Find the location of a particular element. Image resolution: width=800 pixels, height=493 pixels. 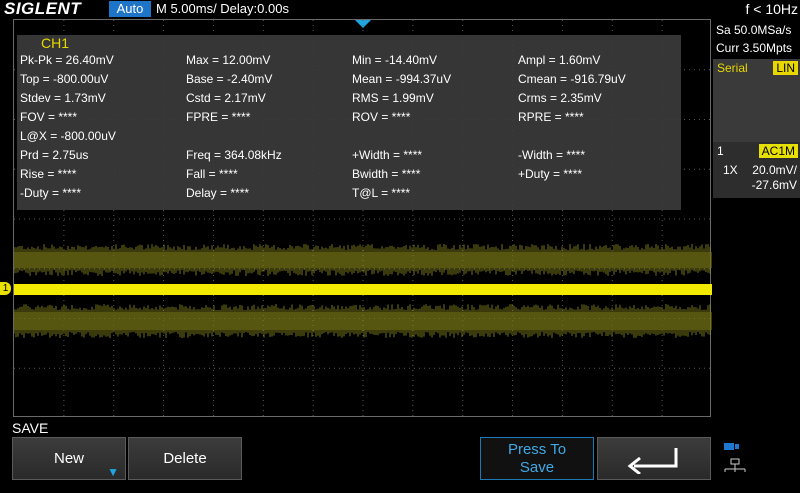

back-button is located at coordinates (654, 458).